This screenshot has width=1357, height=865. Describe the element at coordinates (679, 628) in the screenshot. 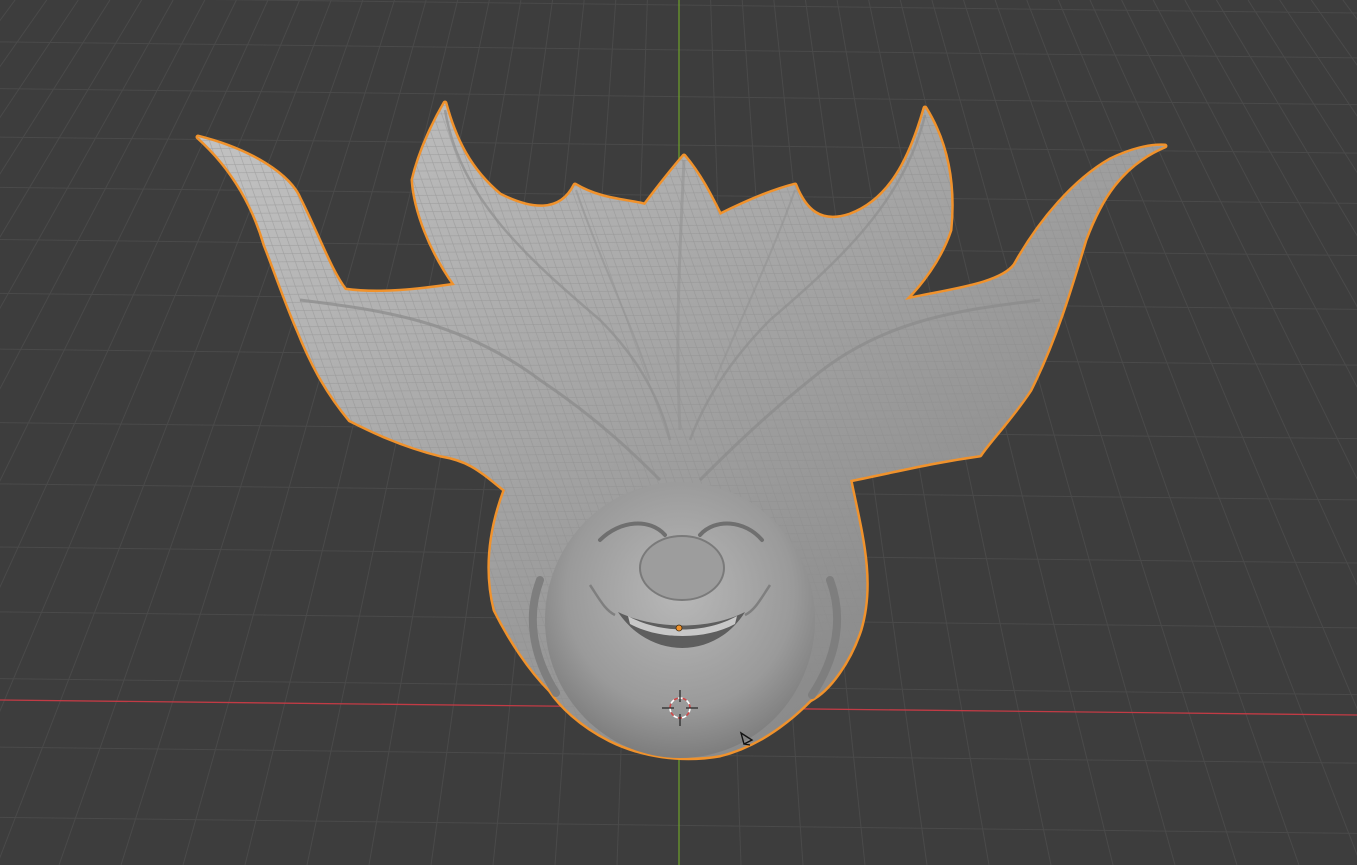

I see `object-origin-icon` at that location.